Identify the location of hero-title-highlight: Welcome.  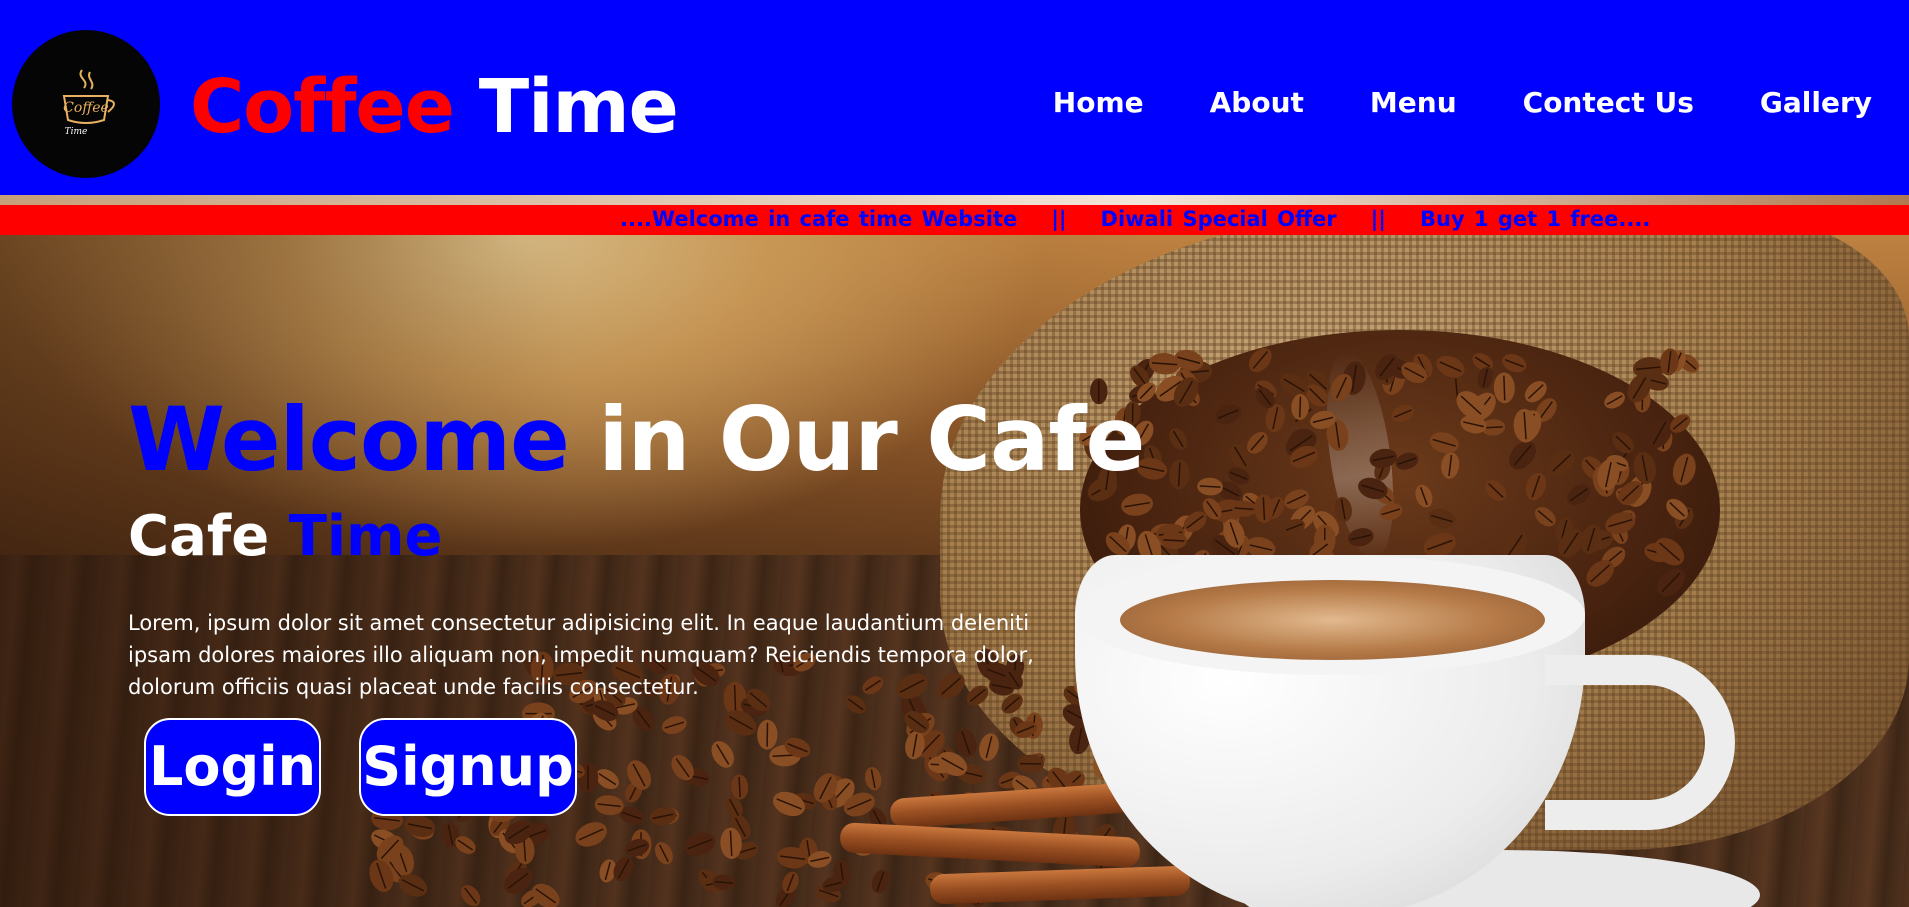
(349, 439).